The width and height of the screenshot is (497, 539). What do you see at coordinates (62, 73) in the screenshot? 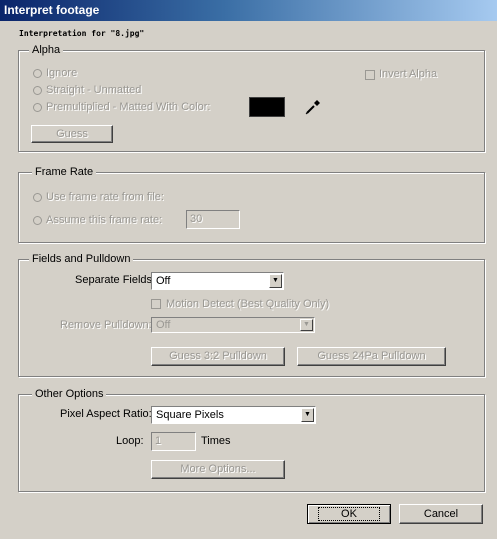
I see `ignore-label: Ignore` at bounding box center [62, 73].